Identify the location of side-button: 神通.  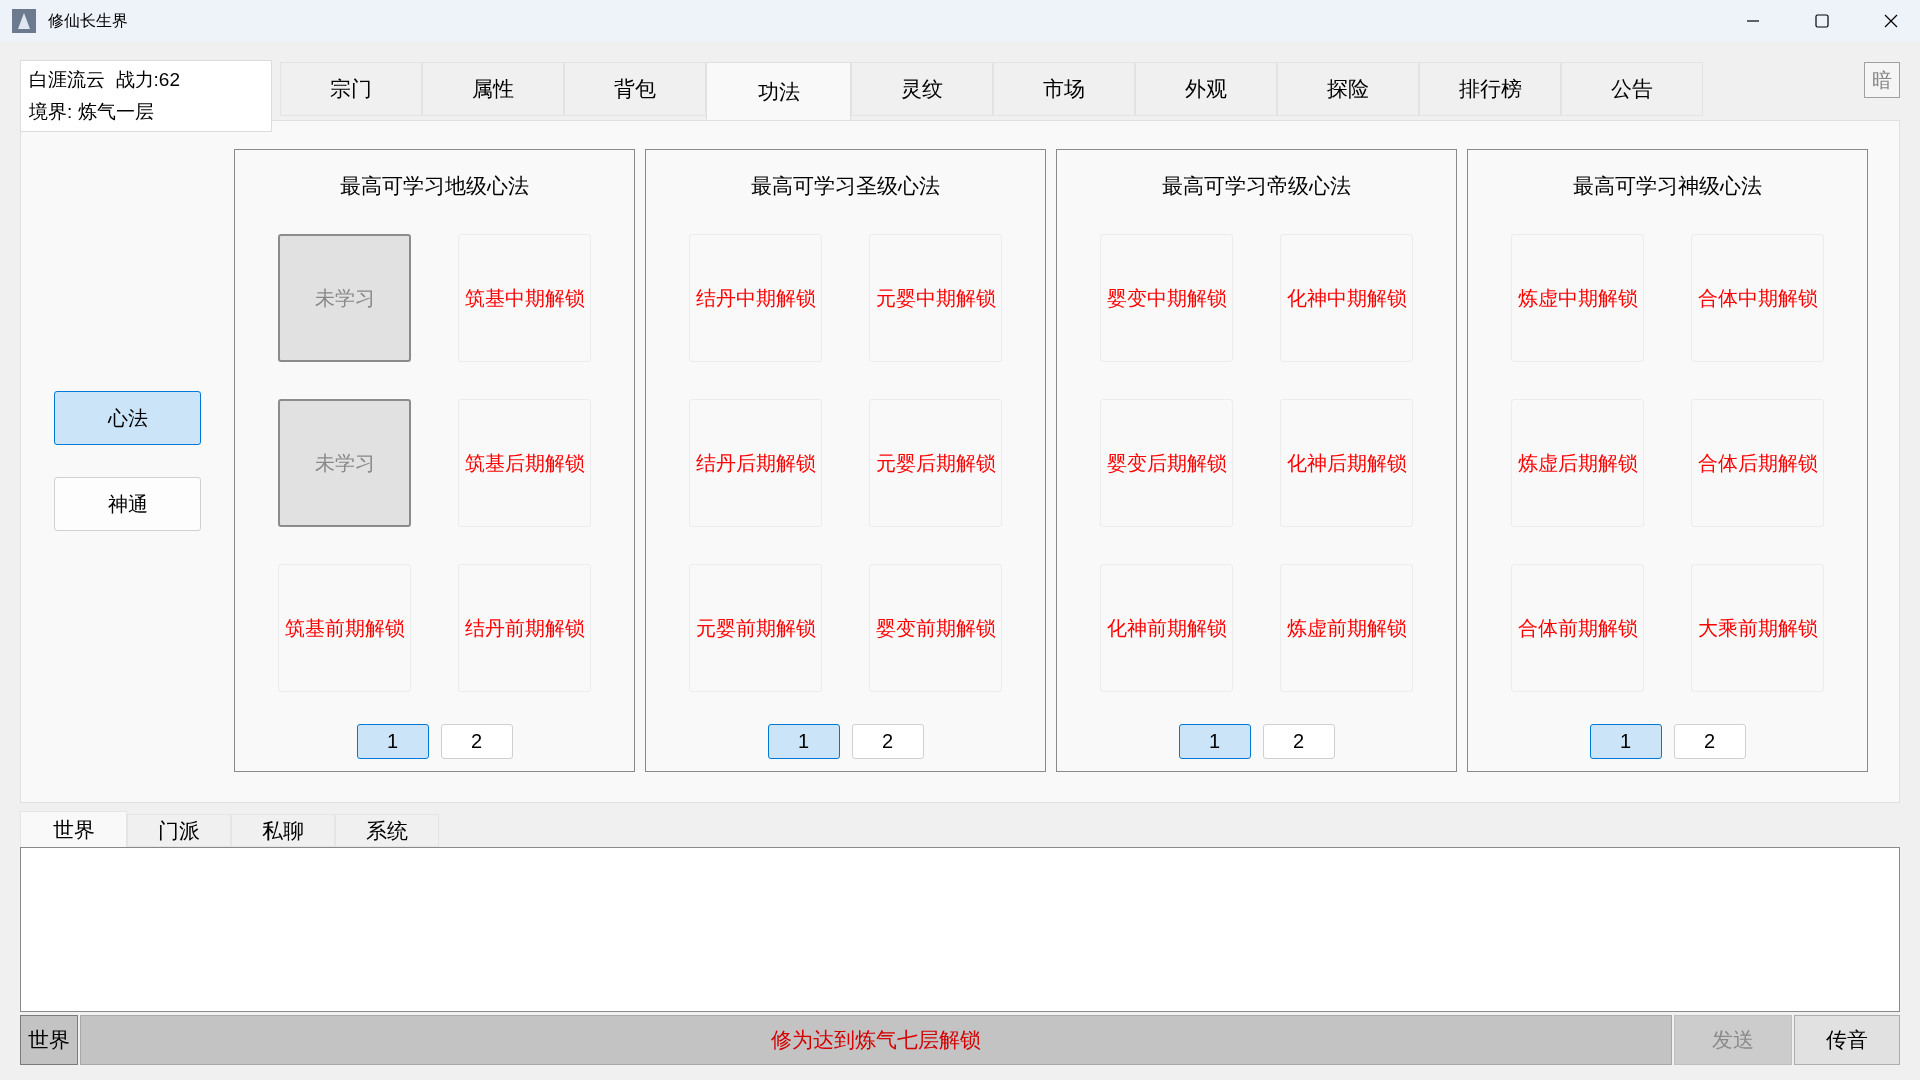
(127, 504).